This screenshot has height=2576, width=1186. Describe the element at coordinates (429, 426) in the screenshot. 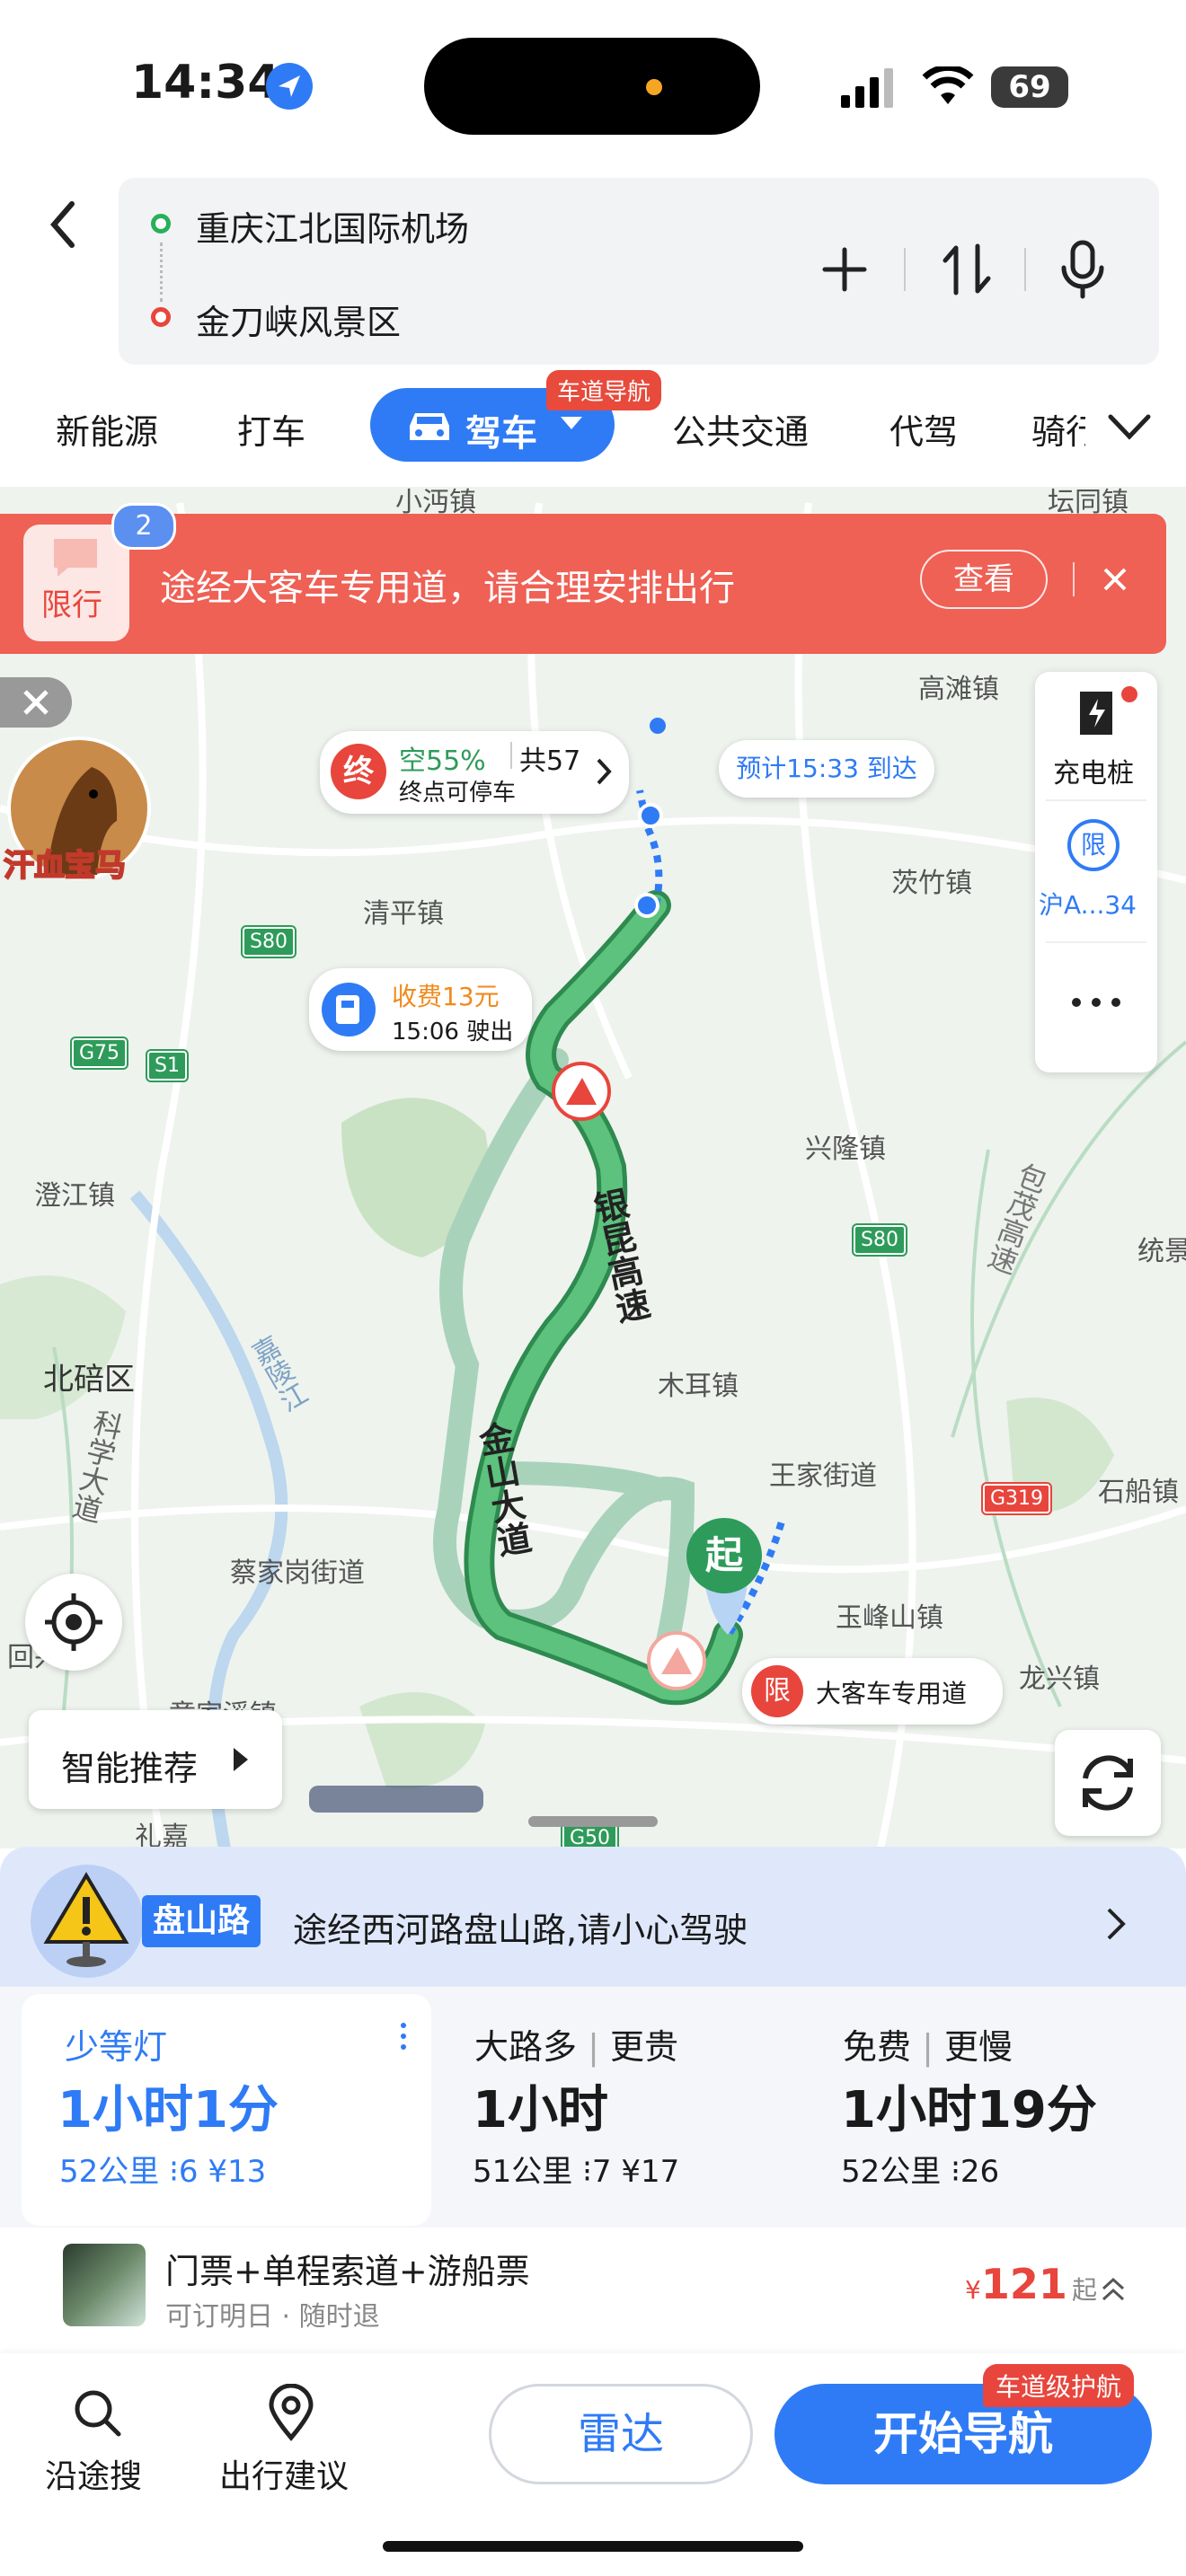

I see `car-icon` at that location.